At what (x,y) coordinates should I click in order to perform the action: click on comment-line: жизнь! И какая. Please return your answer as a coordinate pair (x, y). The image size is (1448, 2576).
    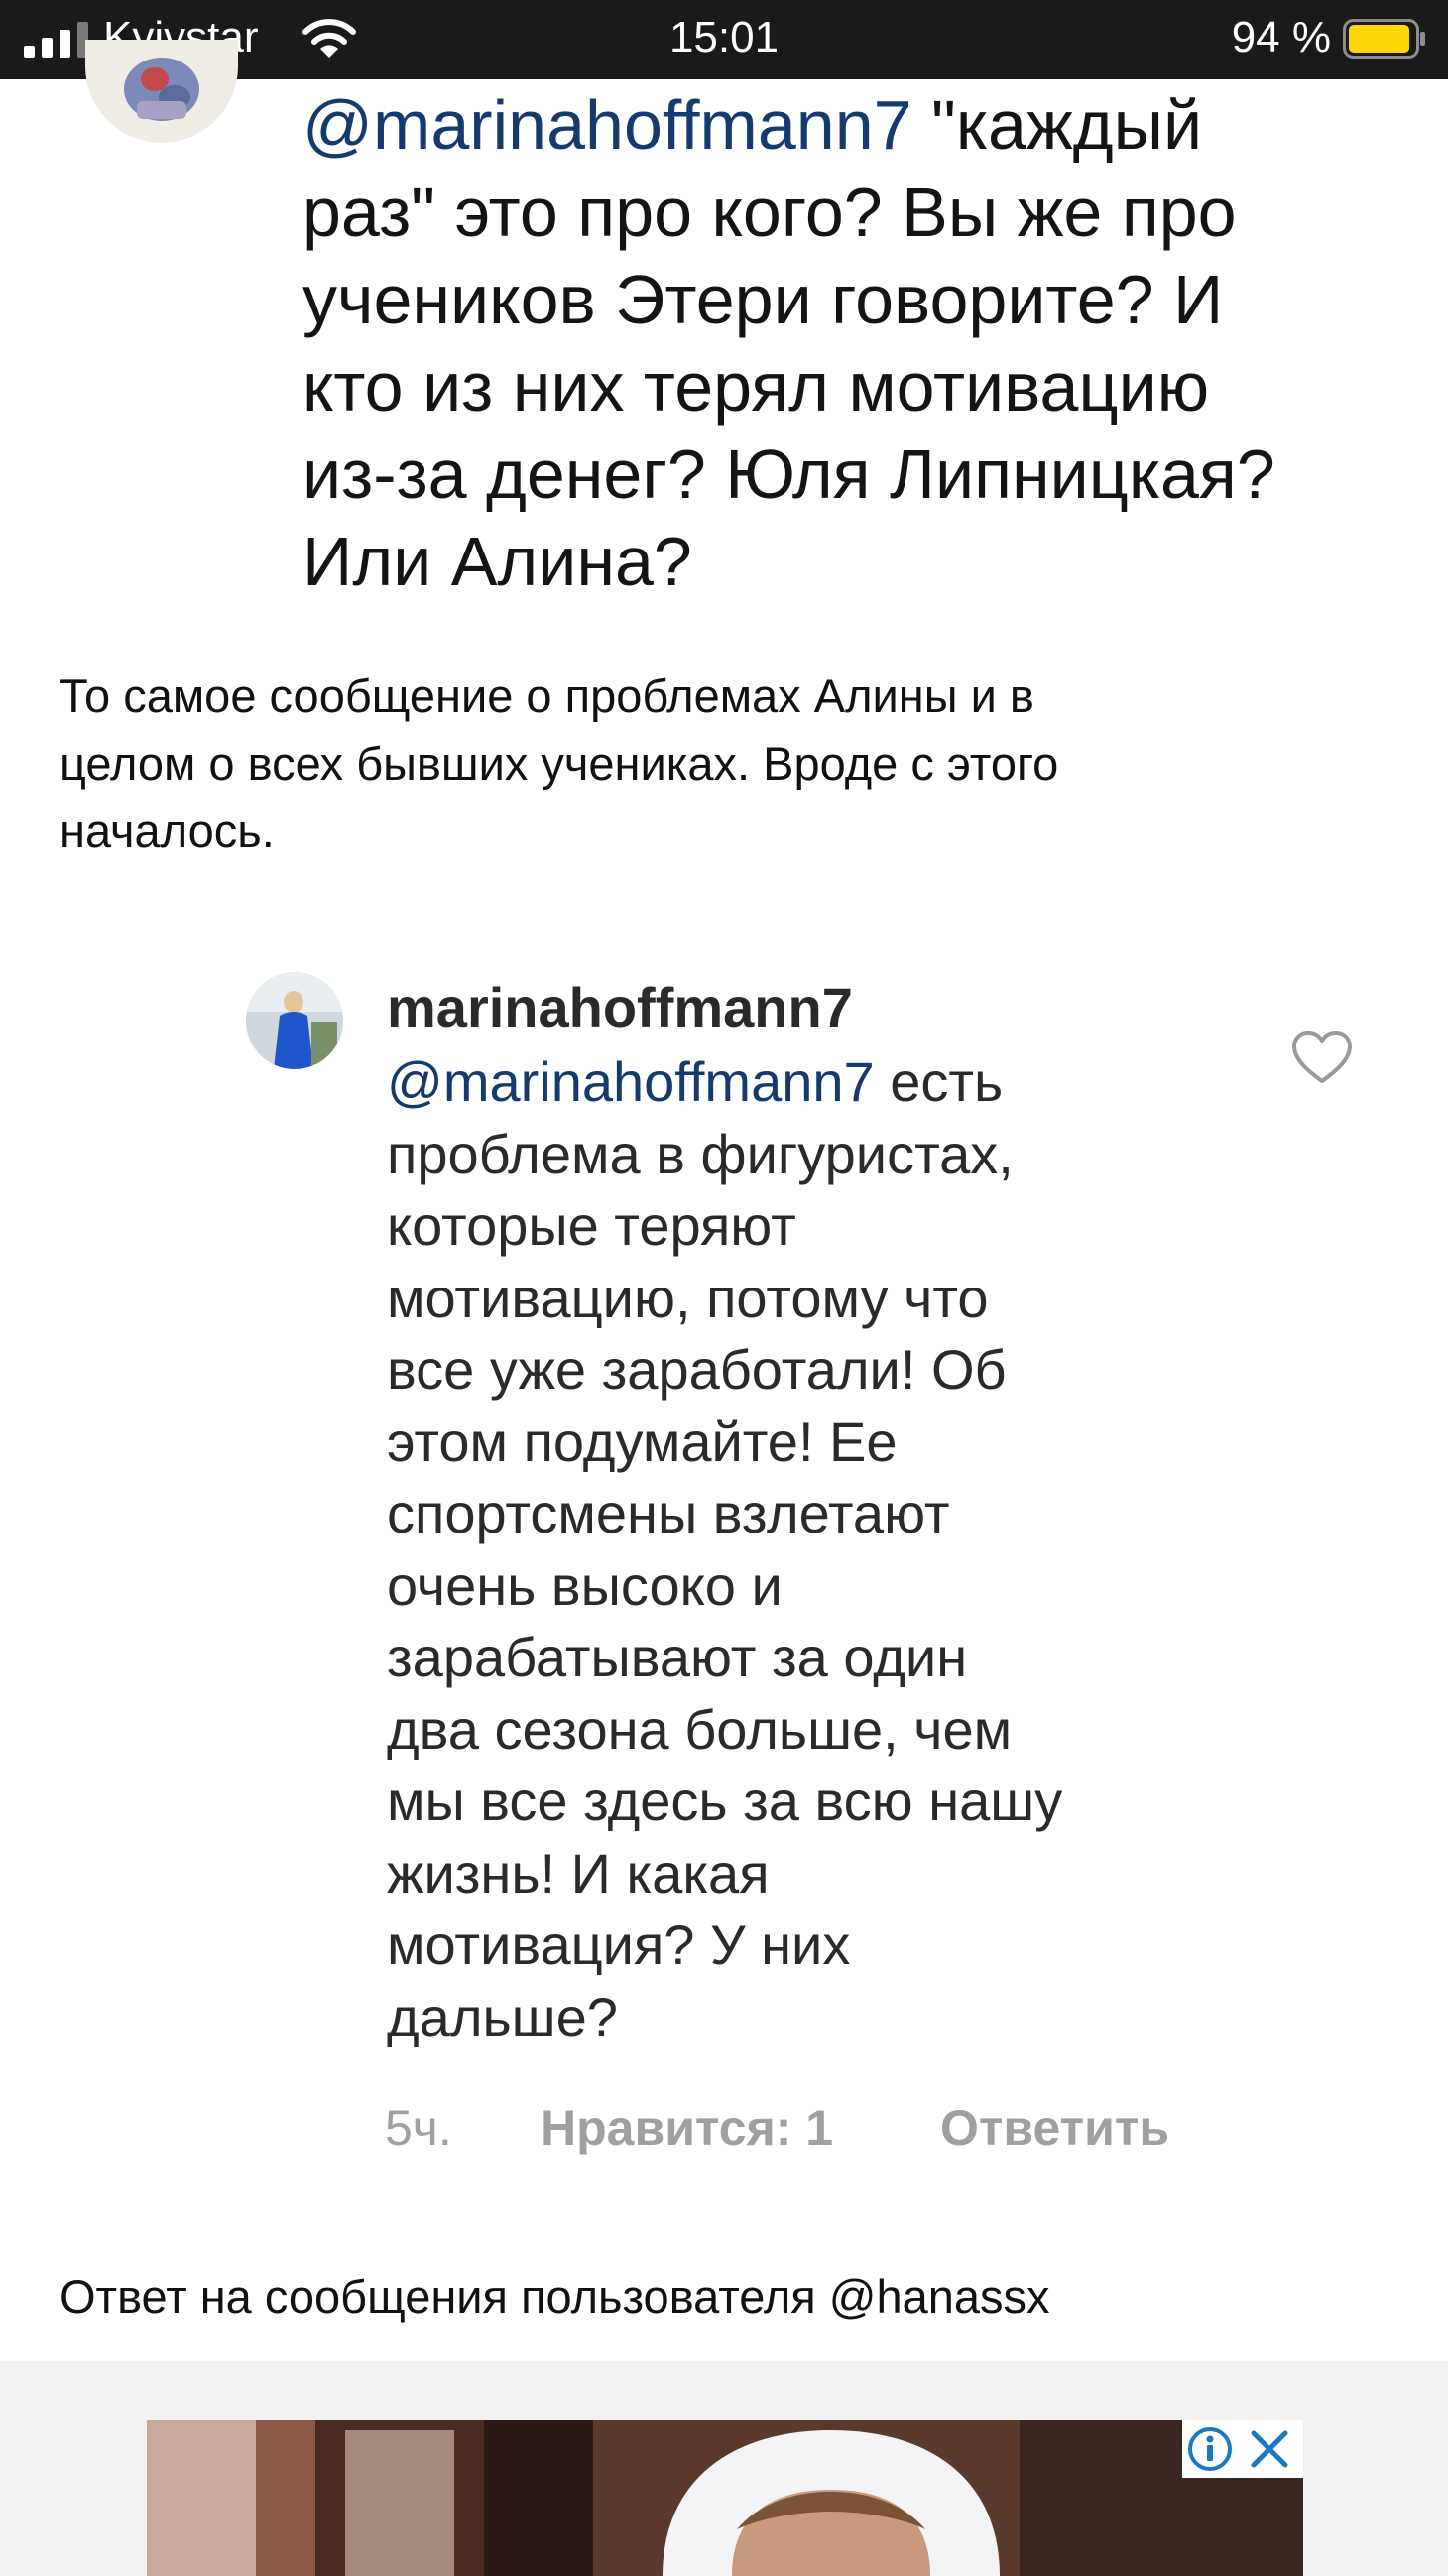
    Looking at the image, I should click on (578, 1872).